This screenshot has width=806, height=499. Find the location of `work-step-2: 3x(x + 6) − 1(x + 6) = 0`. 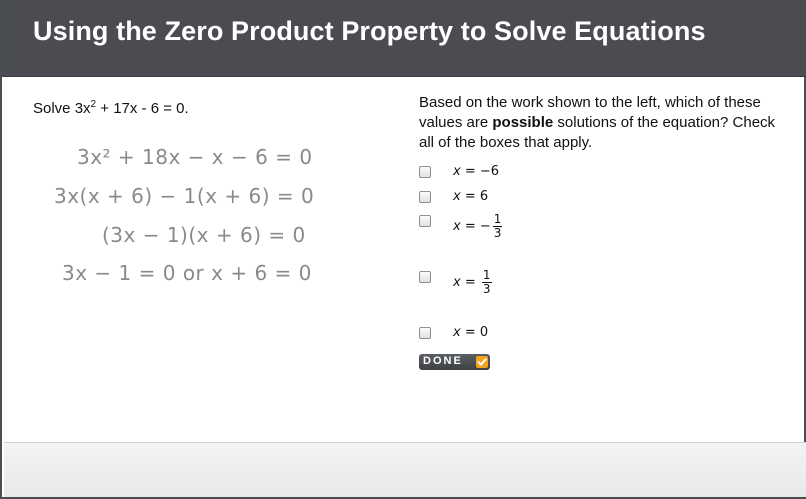

work-step-2: 3x(x + 6) − 1(x + 6) = 0 is located at coordinates (184, 196).